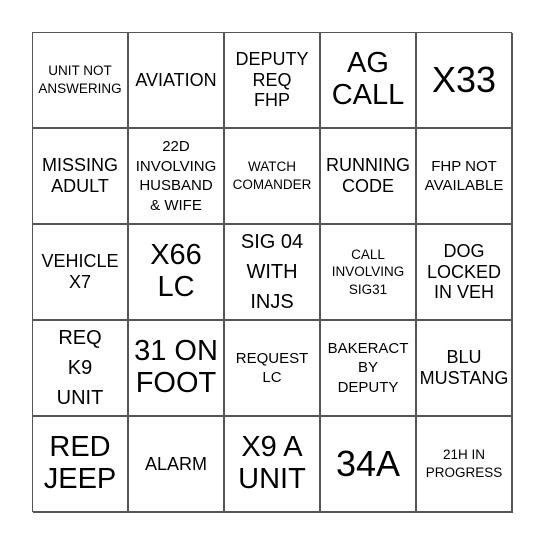  I want to click on bingo-cell-r3-c2: X66 LC, so click(177, 273).